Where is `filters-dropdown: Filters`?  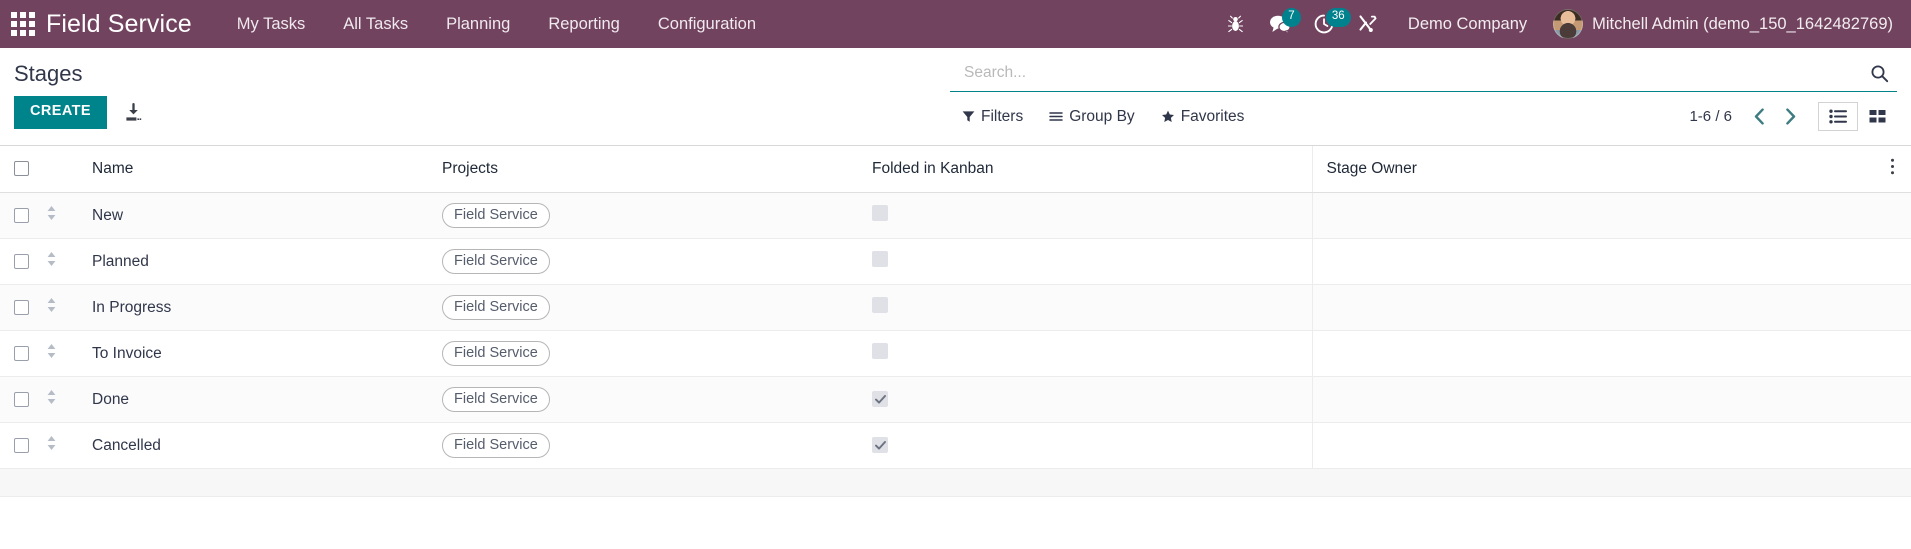 filters-dropdown: Filters is located at coordinates (999, 117).